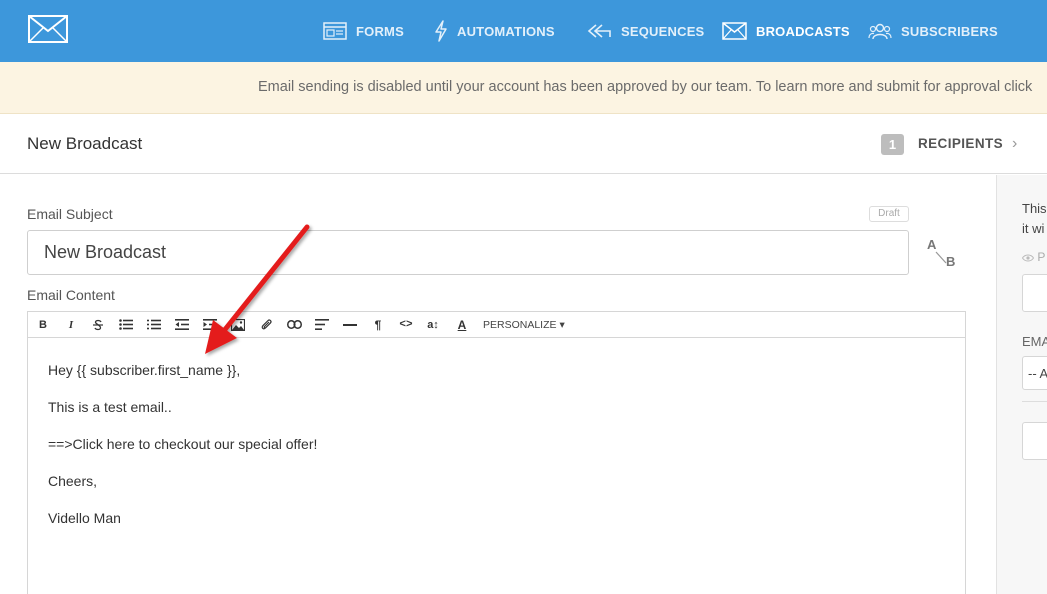  I want to click on panel-email-select: -- A, so click(1034, 373).